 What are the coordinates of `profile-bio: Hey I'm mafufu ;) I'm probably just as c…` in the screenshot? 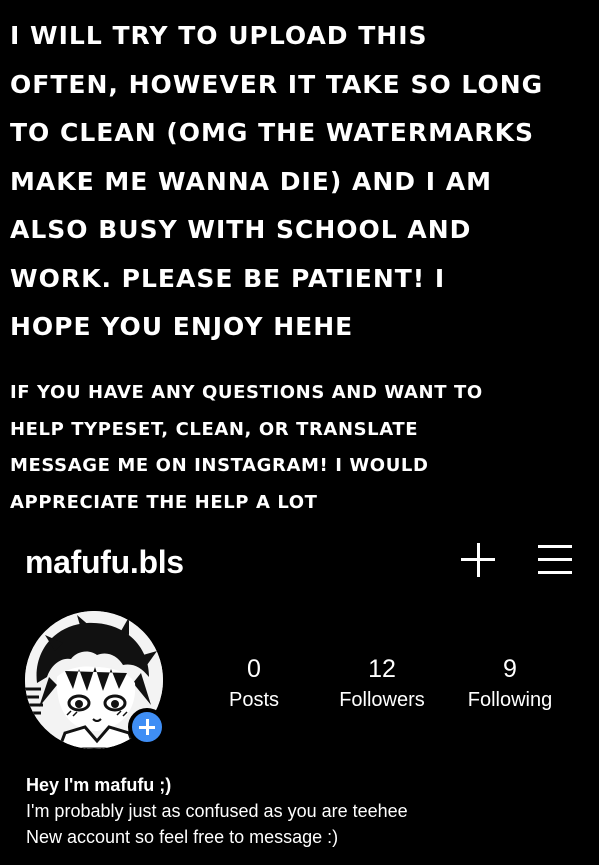 It's located at (217, 811).